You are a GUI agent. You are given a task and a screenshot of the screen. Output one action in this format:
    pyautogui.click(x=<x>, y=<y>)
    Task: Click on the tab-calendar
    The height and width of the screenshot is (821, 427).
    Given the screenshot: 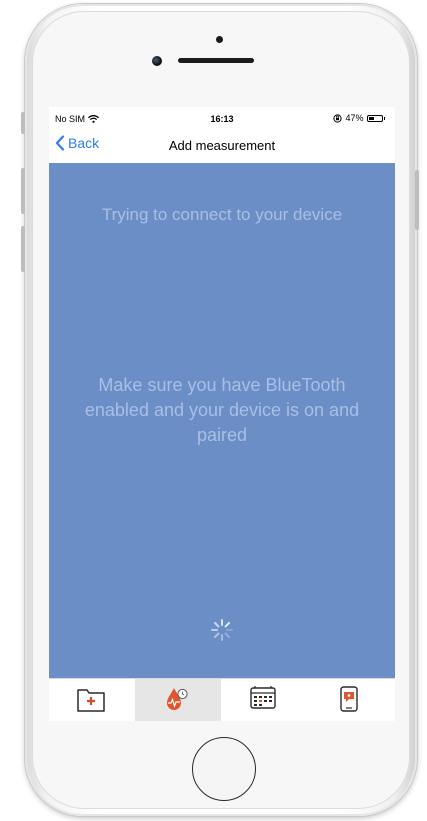 What is the action you would take?
    pyautogui.click(x=264, y=700)
    